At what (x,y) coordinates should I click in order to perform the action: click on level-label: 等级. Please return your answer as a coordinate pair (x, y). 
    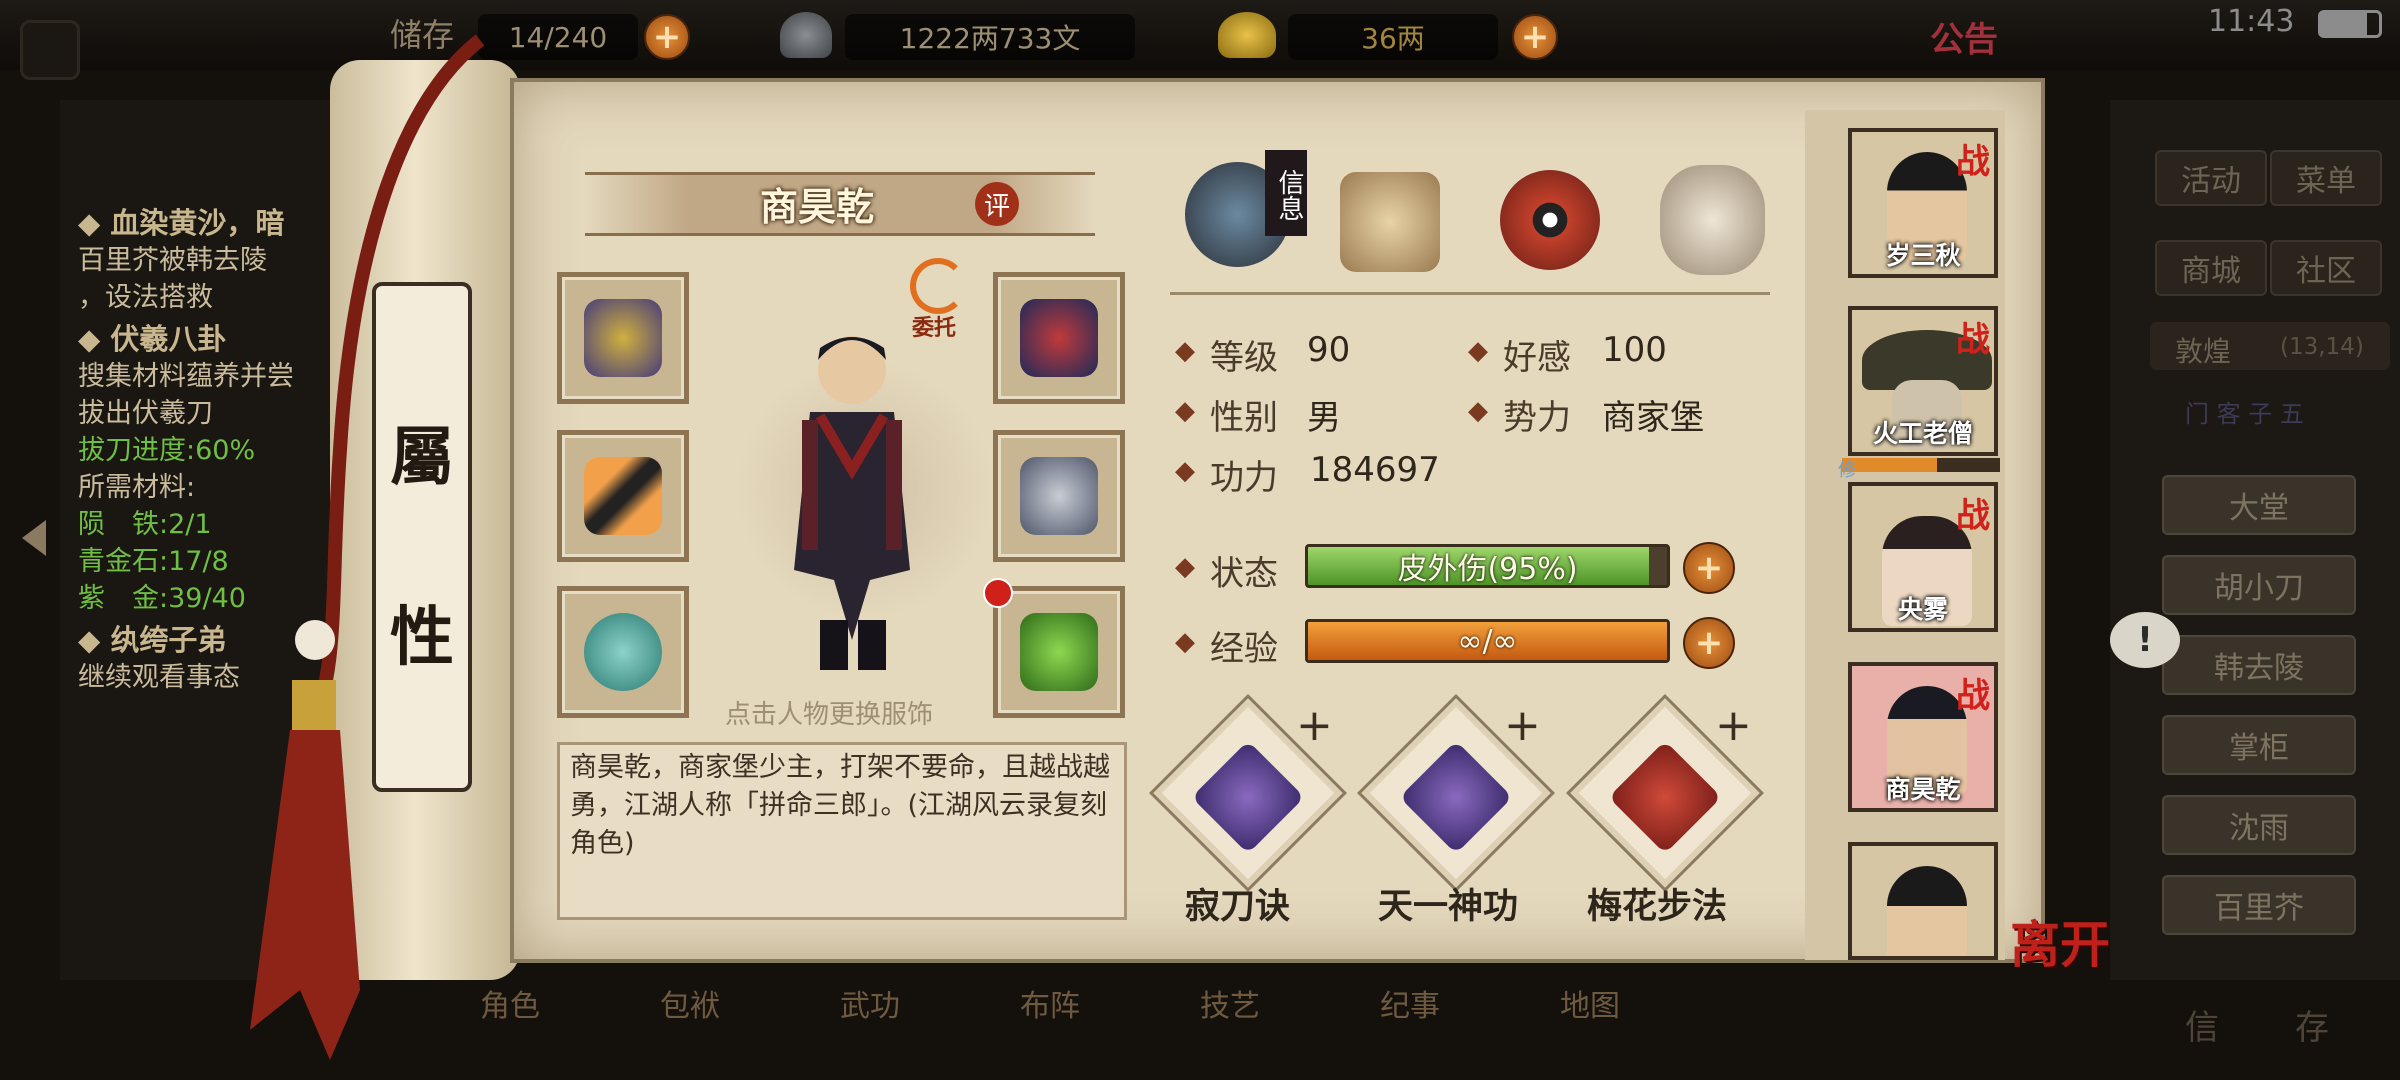
    Looking at the image, I should click on (1244, 358).